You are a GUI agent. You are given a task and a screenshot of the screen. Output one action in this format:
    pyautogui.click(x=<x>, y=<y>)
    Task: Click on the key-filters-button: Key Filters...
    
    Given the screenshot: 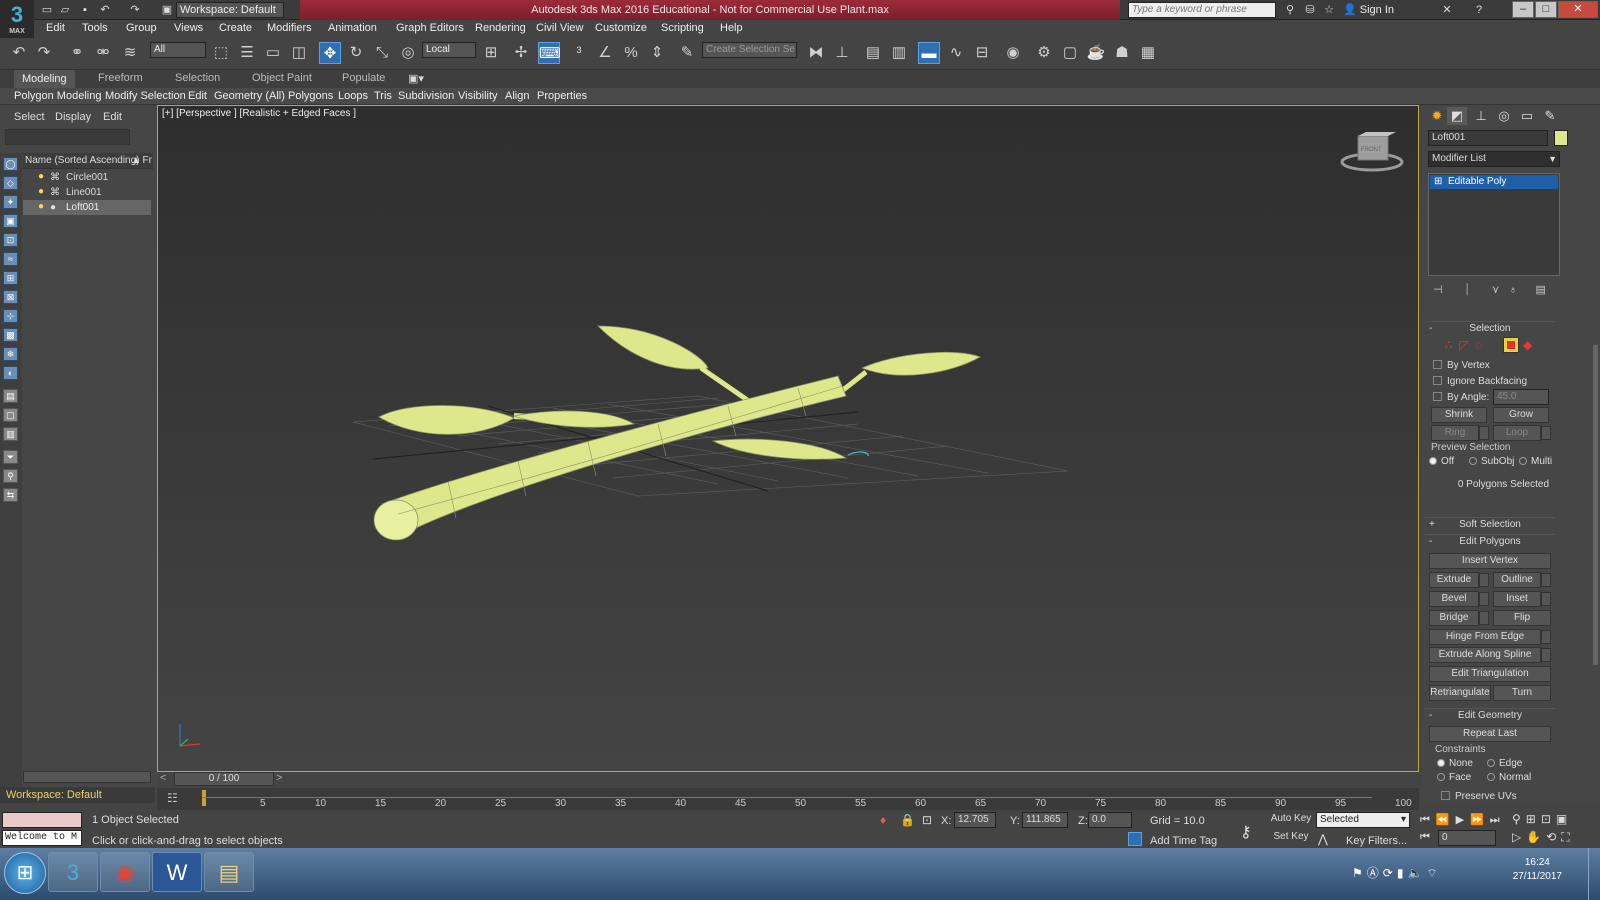 What is the action you would take?
    pyautogui.click(x=1376, y=841)
    